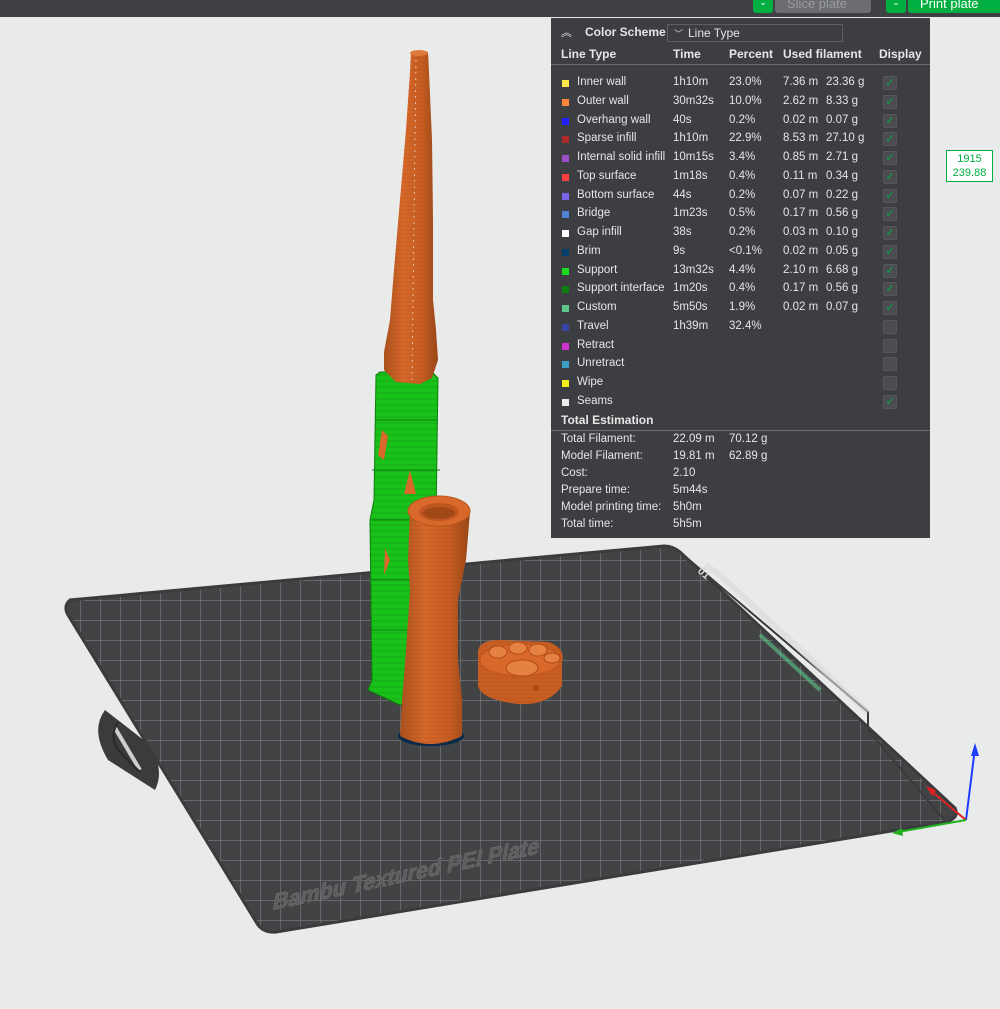 This screenshot has height=1009, width=1000. What do you see at coordinates (969, 166) in the screenshot?
I see `layer-ruler-label: 1915 239.88` at bounding box center [969, 166].